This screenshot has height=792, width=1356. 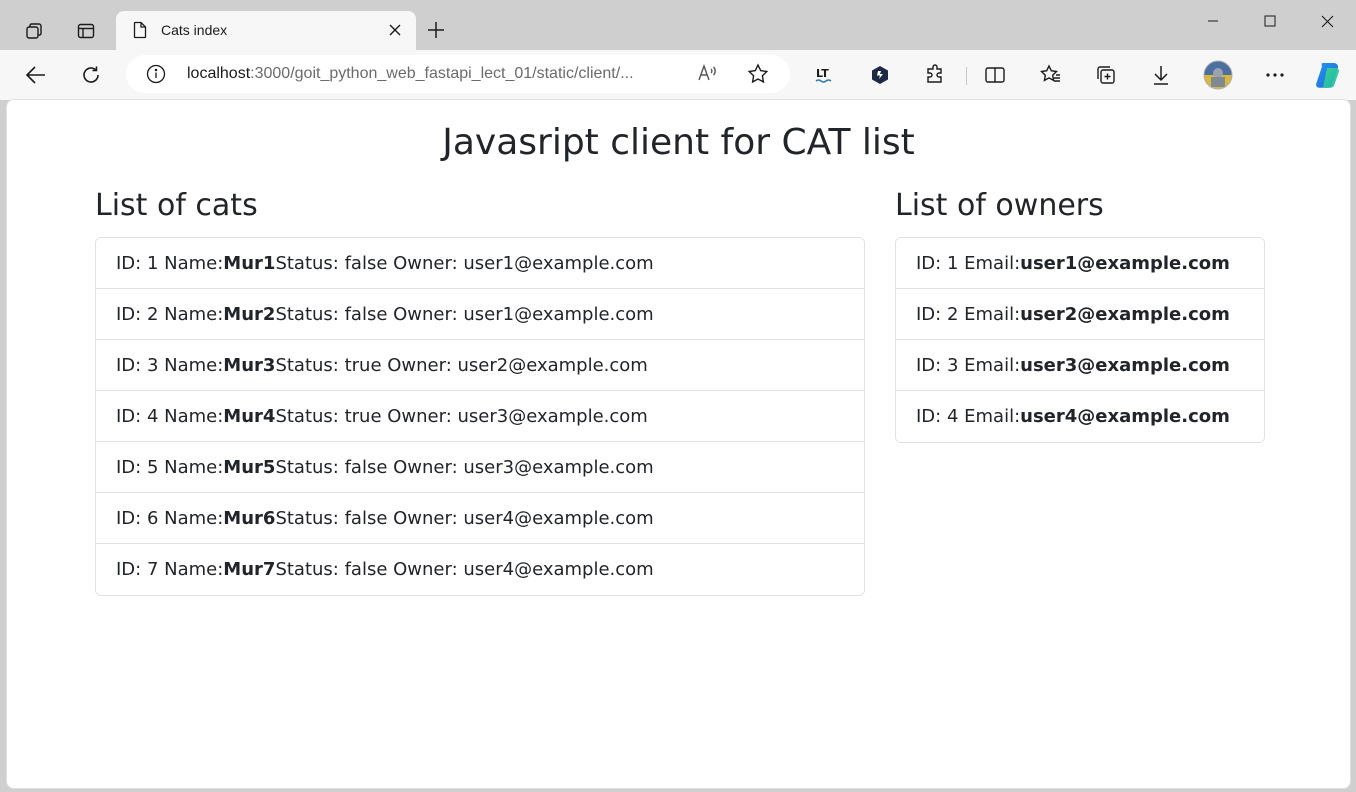 What do you see at coordinates (170, 314) in the screenshot?
I see `cat-item-prefix: ID: 2 Name:` at bounding box center [170, 314].